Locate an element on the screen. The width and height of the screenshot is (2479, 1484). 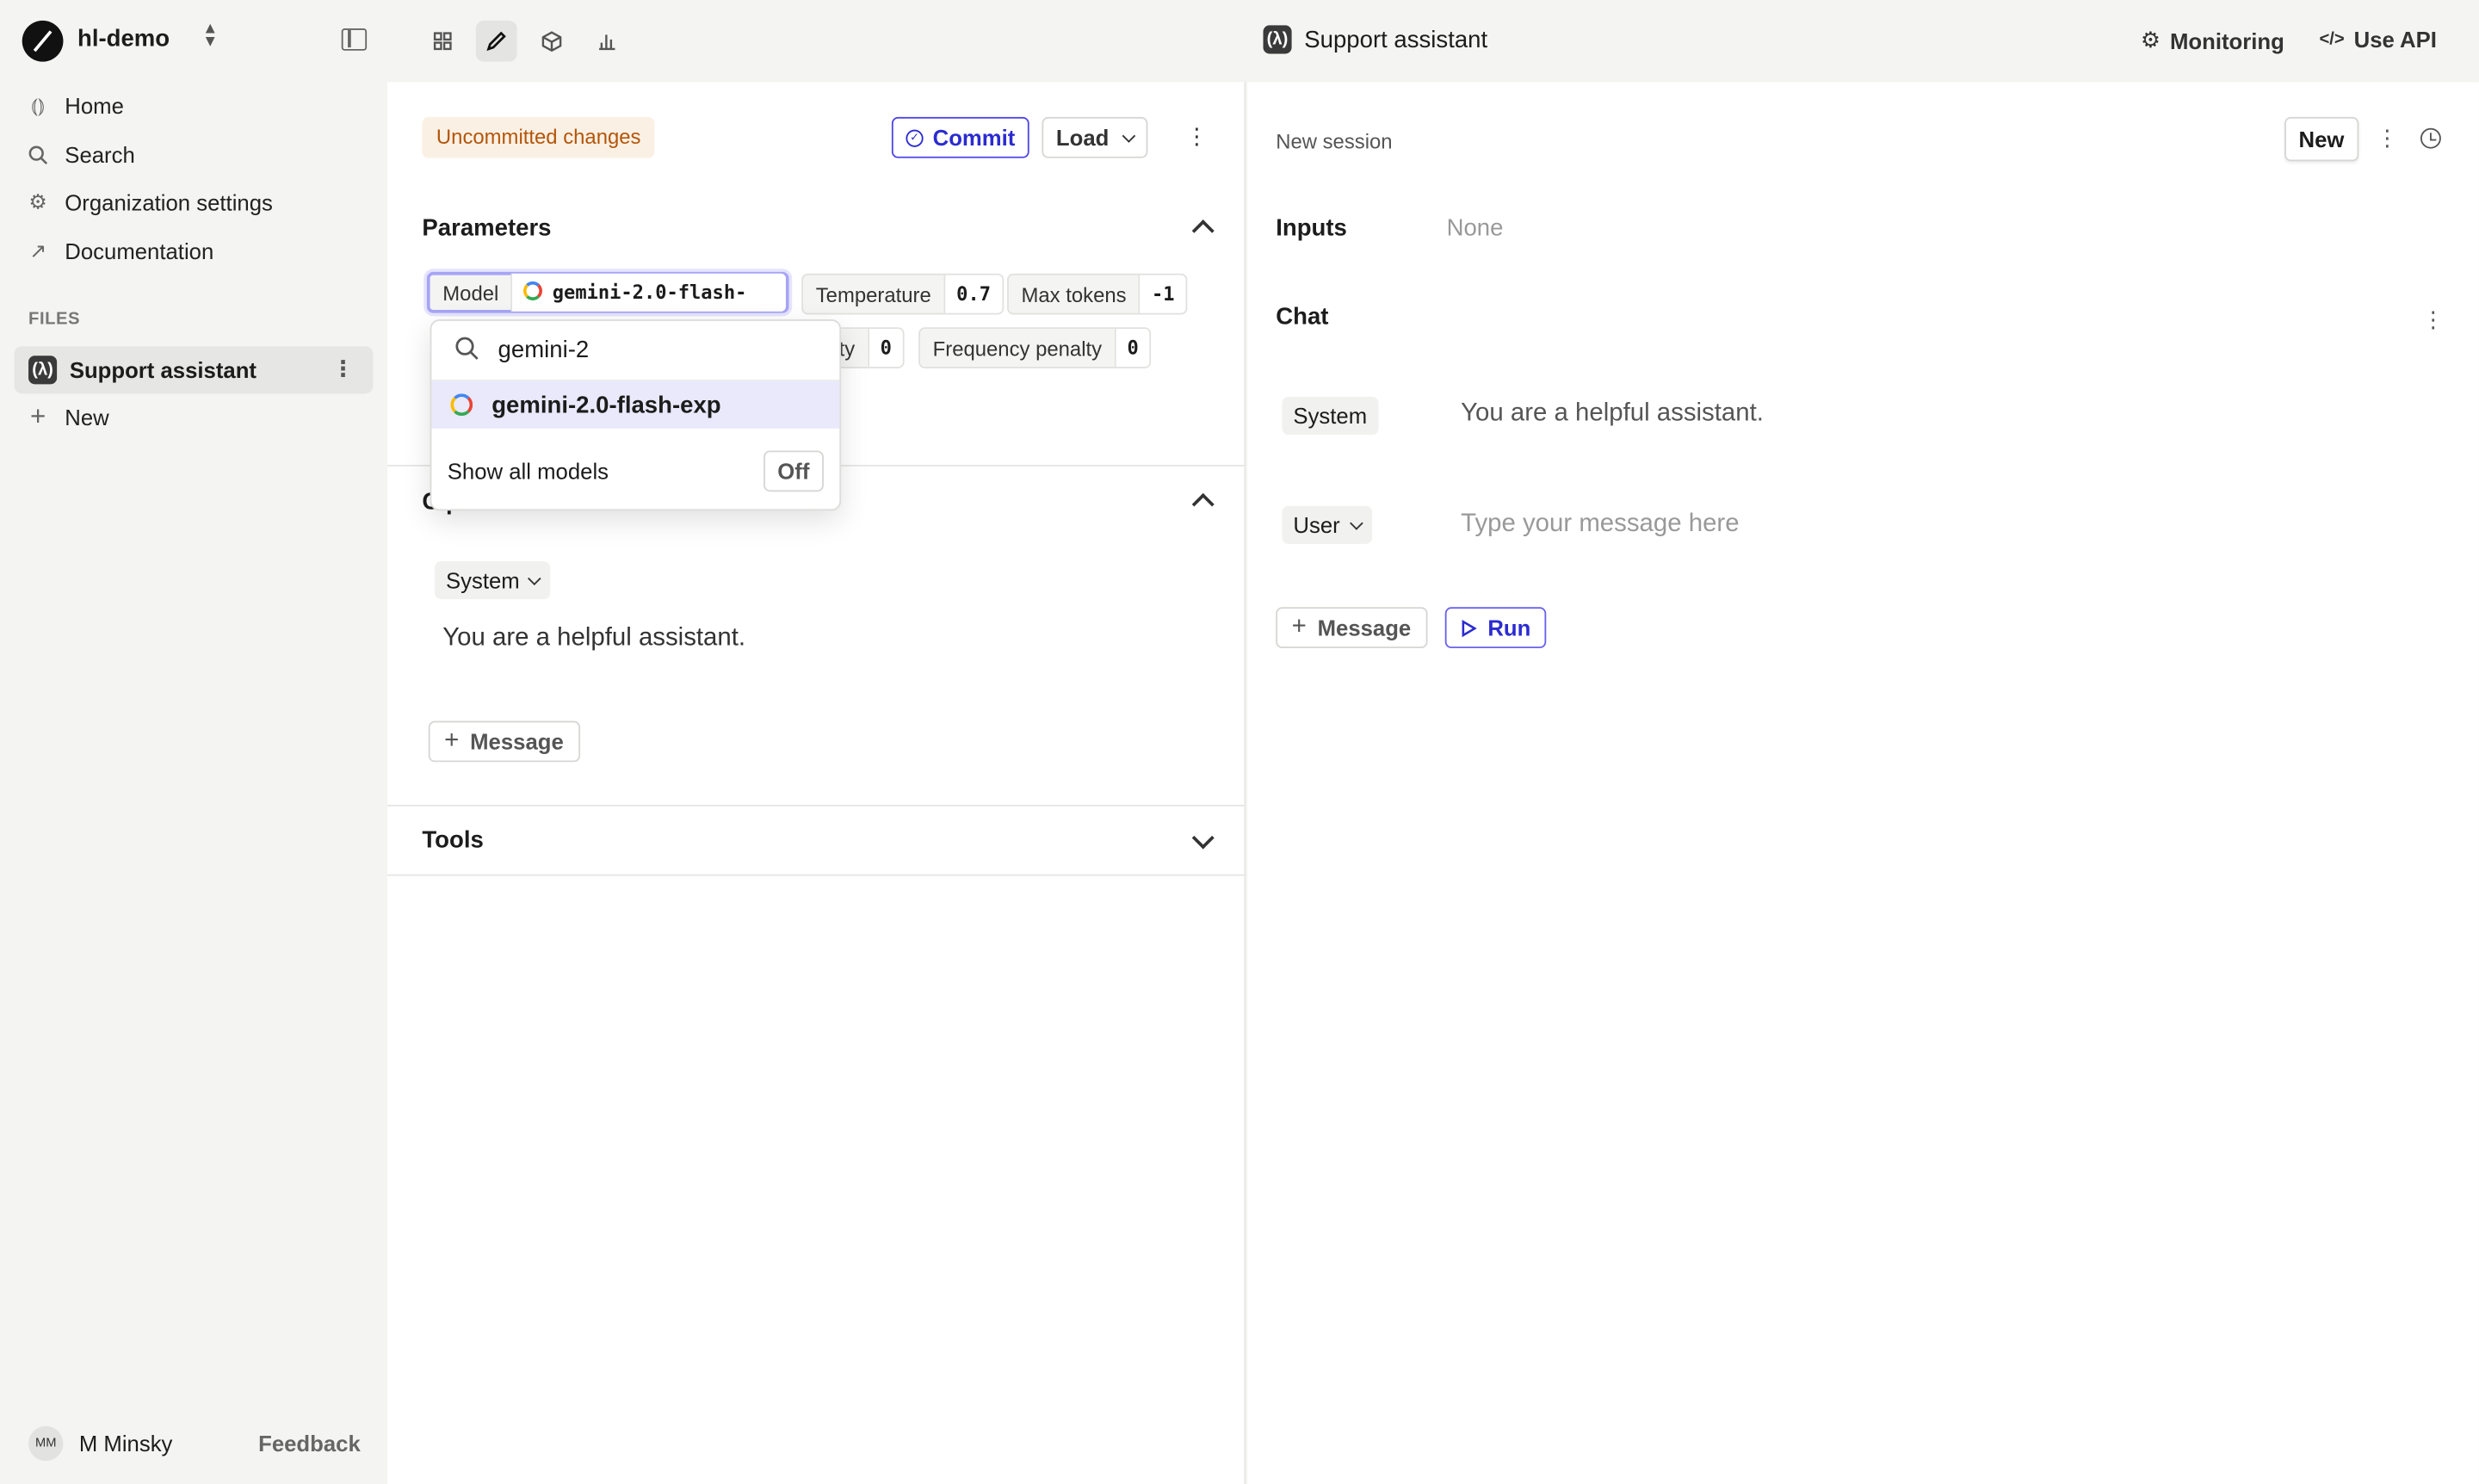
feedback-button: Feedback is located at coordinates (309, 1443).